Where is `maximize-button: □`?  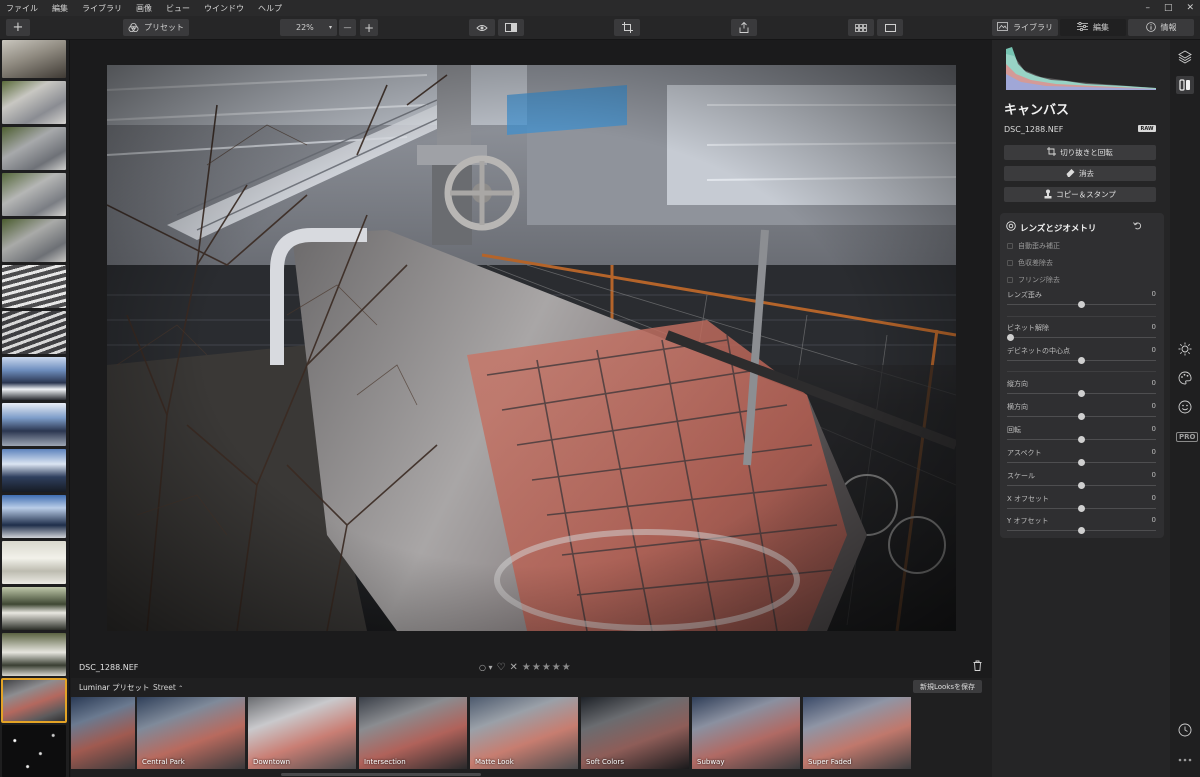
maximize-button: □ is located at coordinates (1168, 8).